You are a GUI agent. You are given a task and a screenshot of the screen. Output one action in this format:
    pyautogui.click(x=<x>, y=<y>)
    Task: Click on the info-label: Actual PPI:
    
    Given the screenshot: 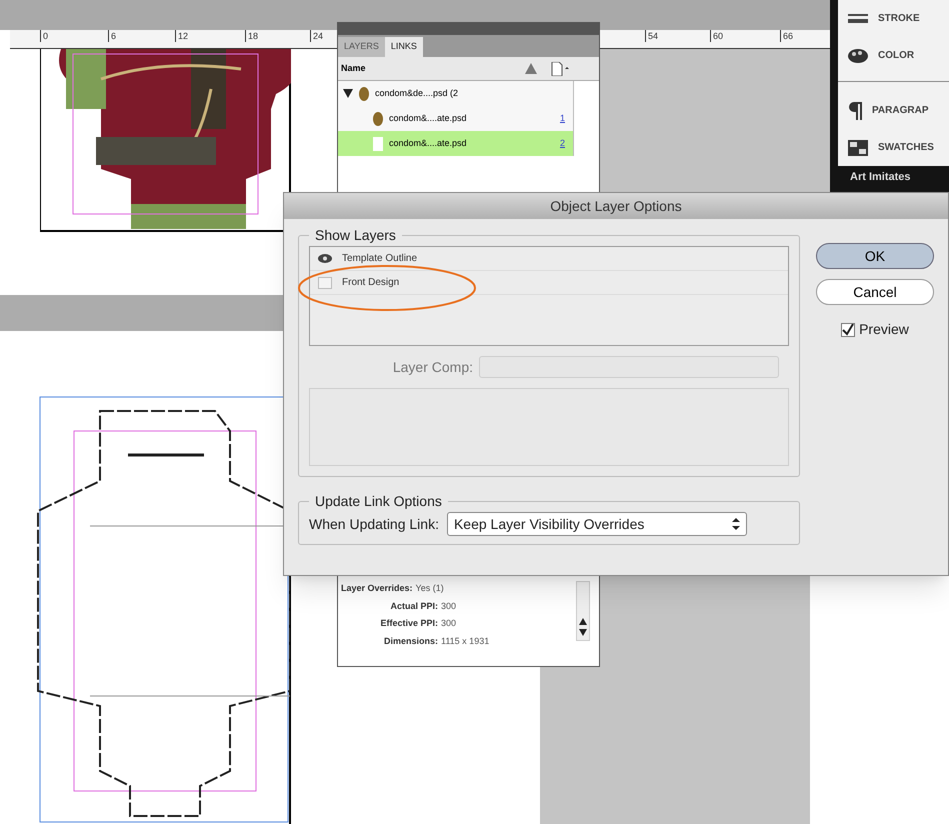 What is the action you would take?
    pyautogui.click(x=413, y=606)
    